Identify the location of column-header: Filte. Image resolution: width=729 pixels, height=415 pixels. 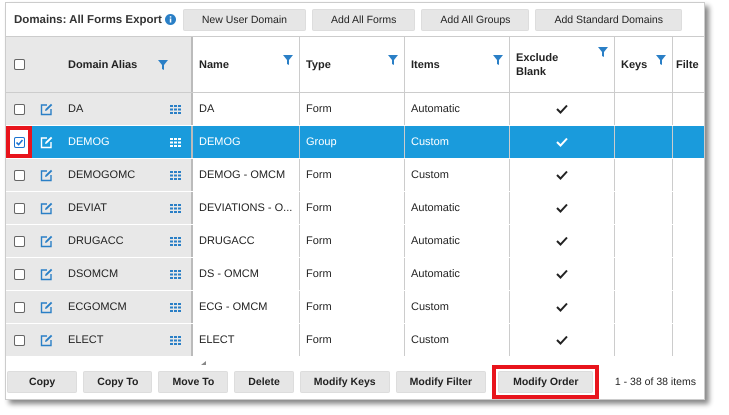
(687, 65).